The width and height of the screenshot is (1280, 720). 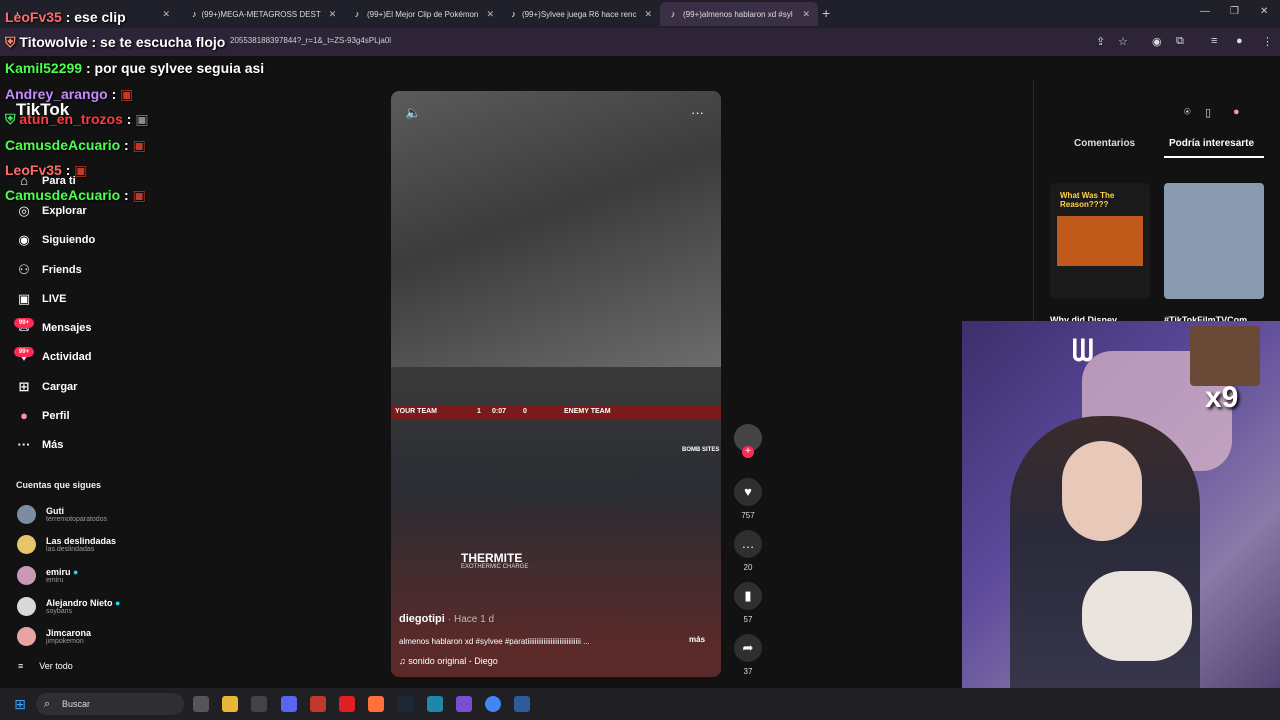 What do you see at coordinates (748, 603) in the screenshot?
I see `save-button: ▮ 57` at bounding box center [748, 603].